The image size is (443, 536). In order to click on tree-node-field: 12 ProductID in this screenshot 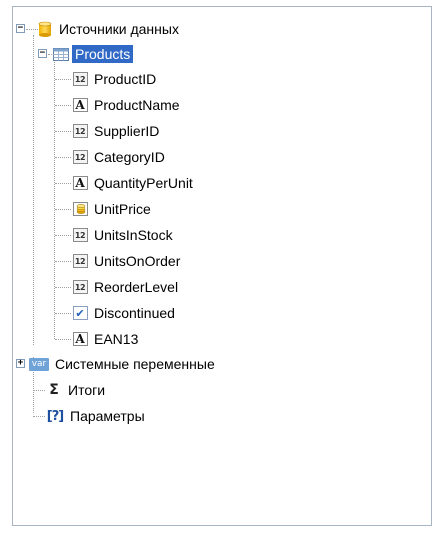, I will do `click(105, 79)`.